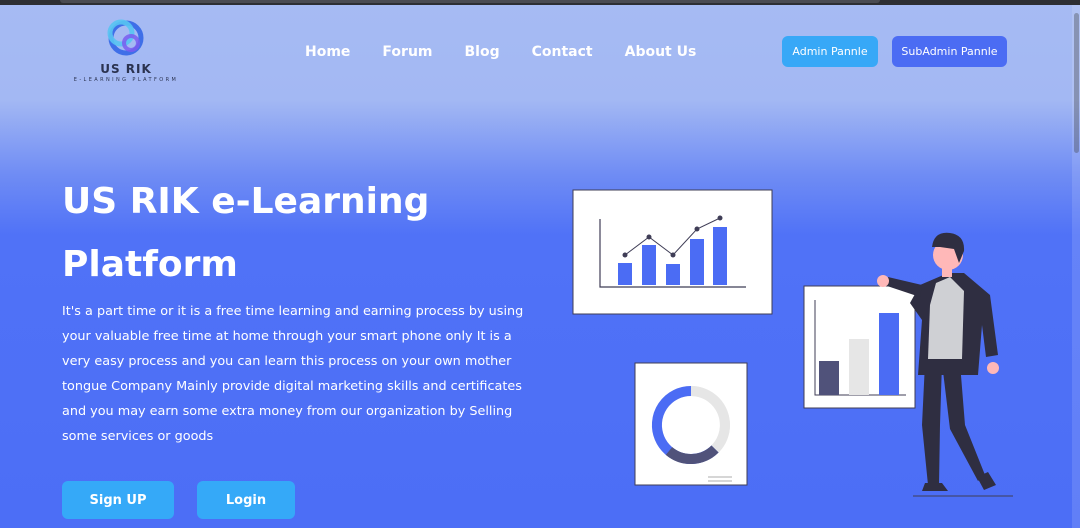 The image size is (1080, 528). I want to click on logo-tagline: E-LEARNING PLATFORM, so click(126, 80).